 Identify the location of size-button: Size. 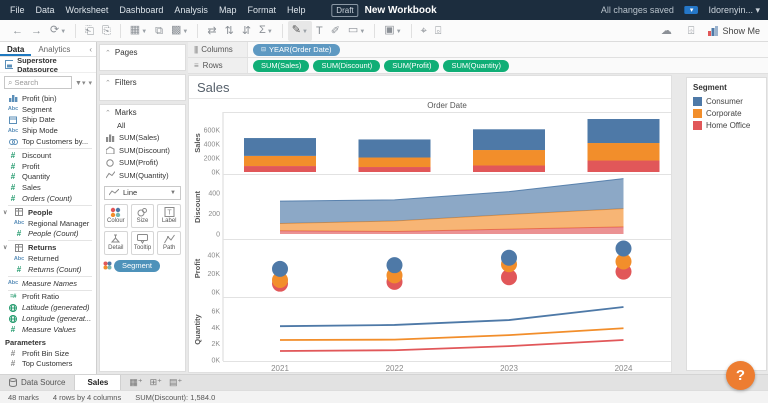
(142, 215).